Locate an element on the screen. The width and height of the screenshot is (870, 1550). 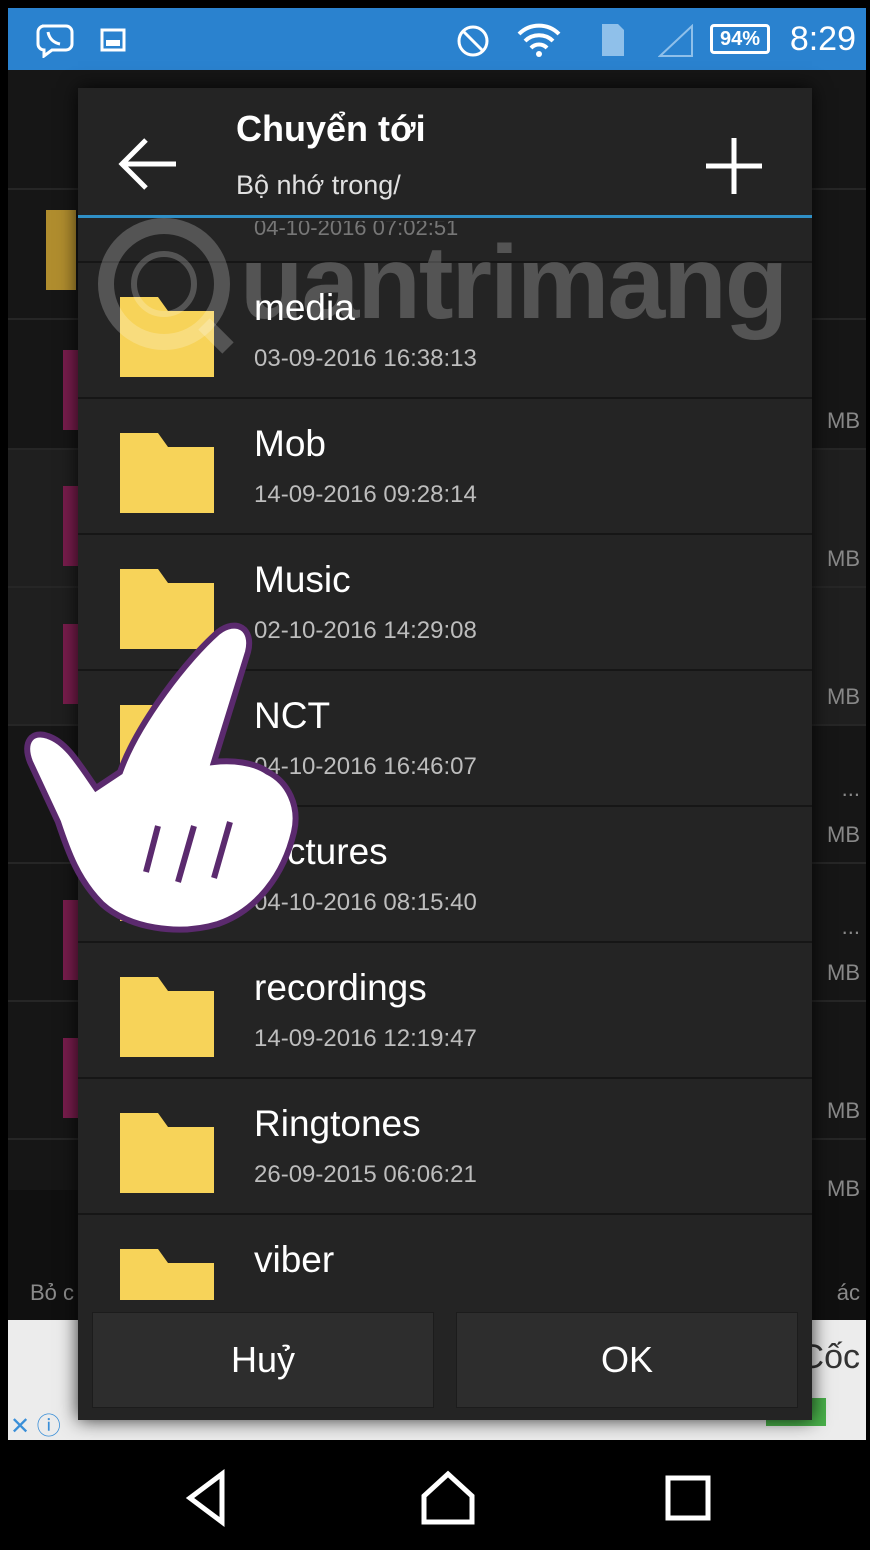
list-item: Mob 14-09-2016 09:28:14 is located at coordinates (445, 467).